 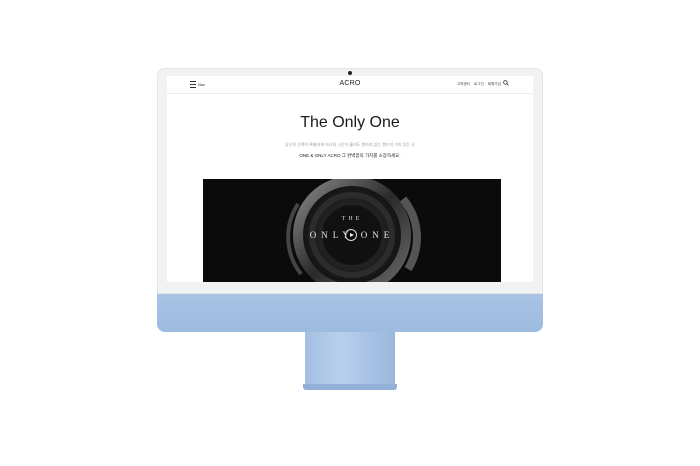 What do you see at coordinates (352, 219) in the screenshot?
I see `video-title-line1: THE` at bounding box center [352, 219].